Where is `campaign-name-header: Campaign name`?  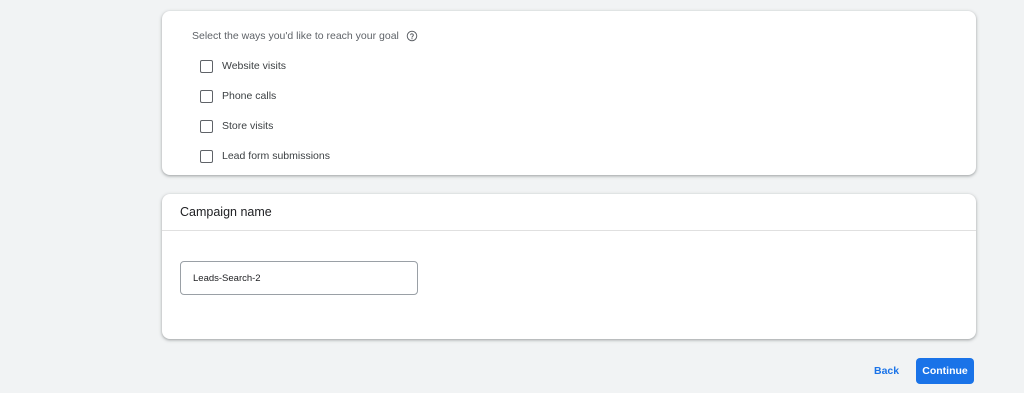 campaign-name-header: Campaign name is located at coordinates (569, 212).